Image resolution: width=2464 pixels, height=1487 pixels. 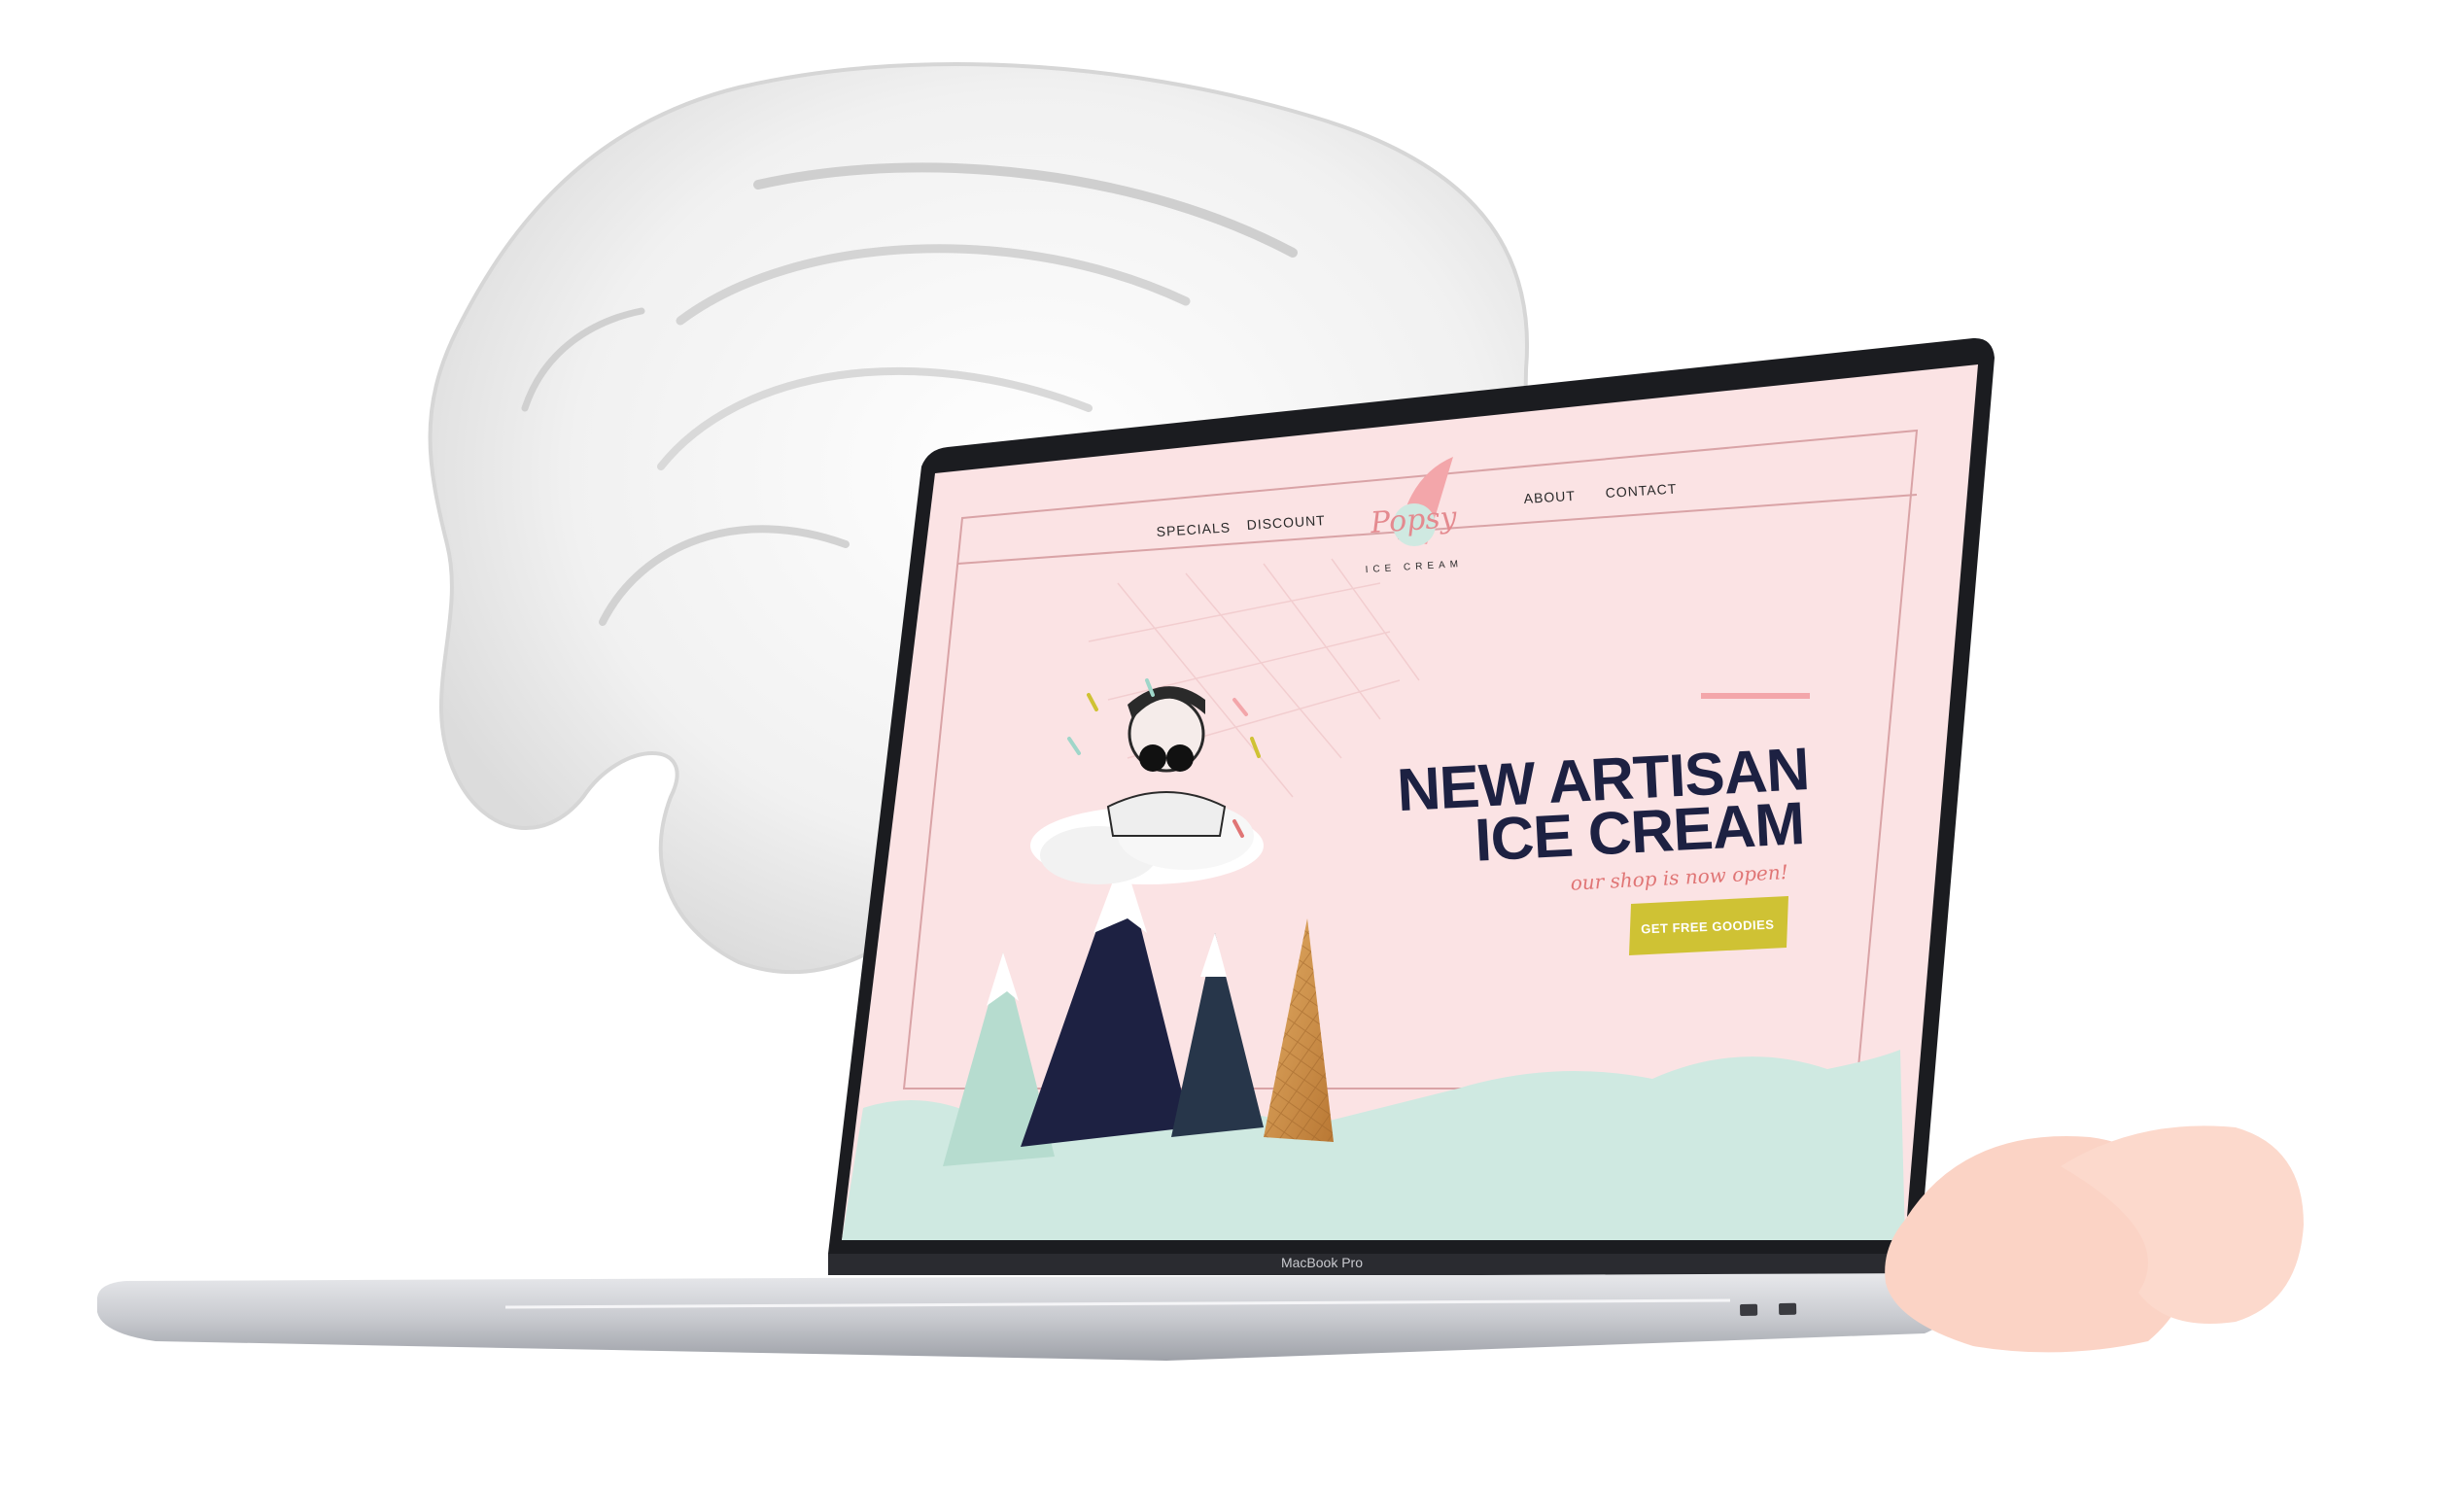 I want to click on laptop-base, so click(x=1026, y=1307).